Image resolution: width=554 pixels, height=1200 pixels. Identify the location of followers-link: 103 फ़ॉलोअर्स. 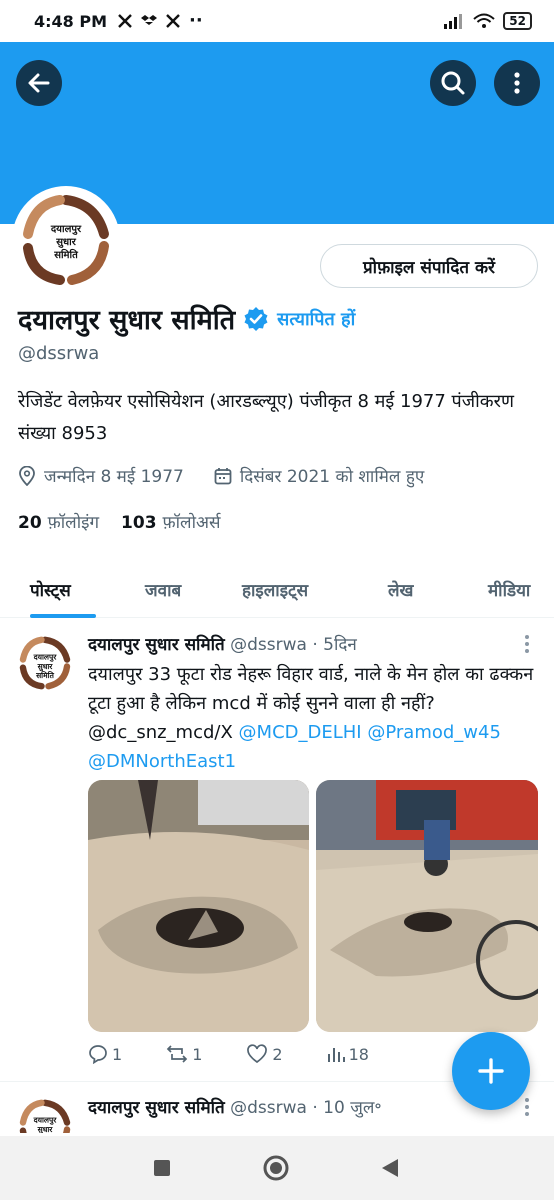
(170, 521).